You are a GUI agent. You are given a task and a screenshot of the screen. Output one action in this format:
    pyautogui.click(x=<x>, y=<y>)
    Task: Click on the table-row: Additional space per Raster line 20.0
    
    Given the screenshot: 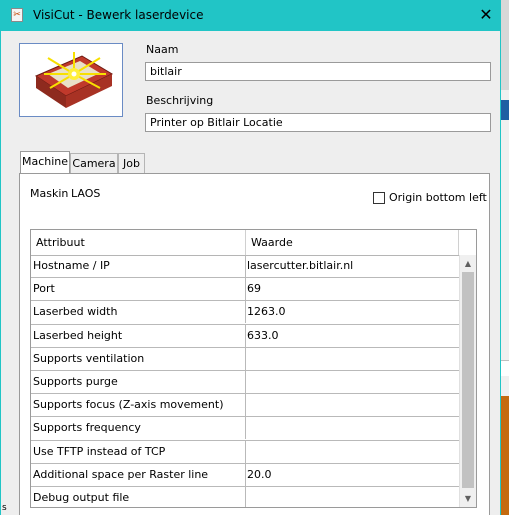 What is the action you would take?
    pyautogui.click(x=245, y=475)
    